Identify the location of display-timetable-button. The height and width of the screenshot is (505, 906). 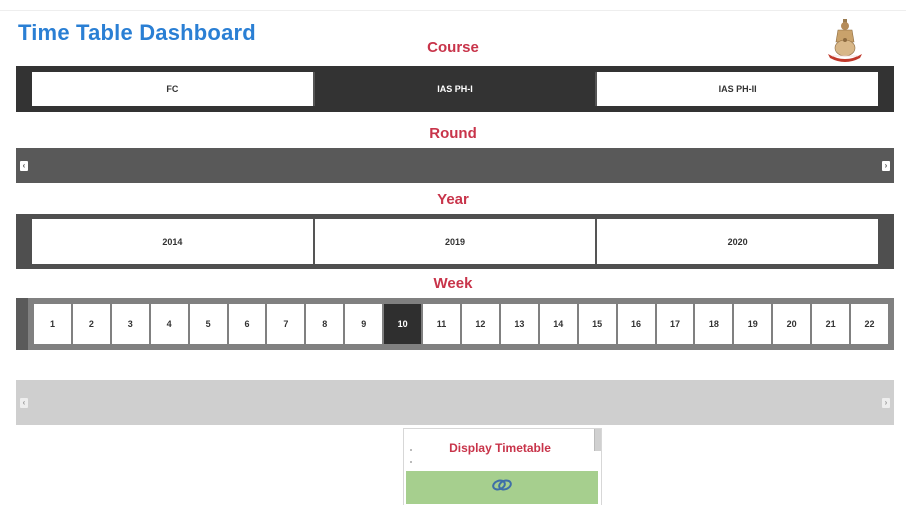
(502, 487).